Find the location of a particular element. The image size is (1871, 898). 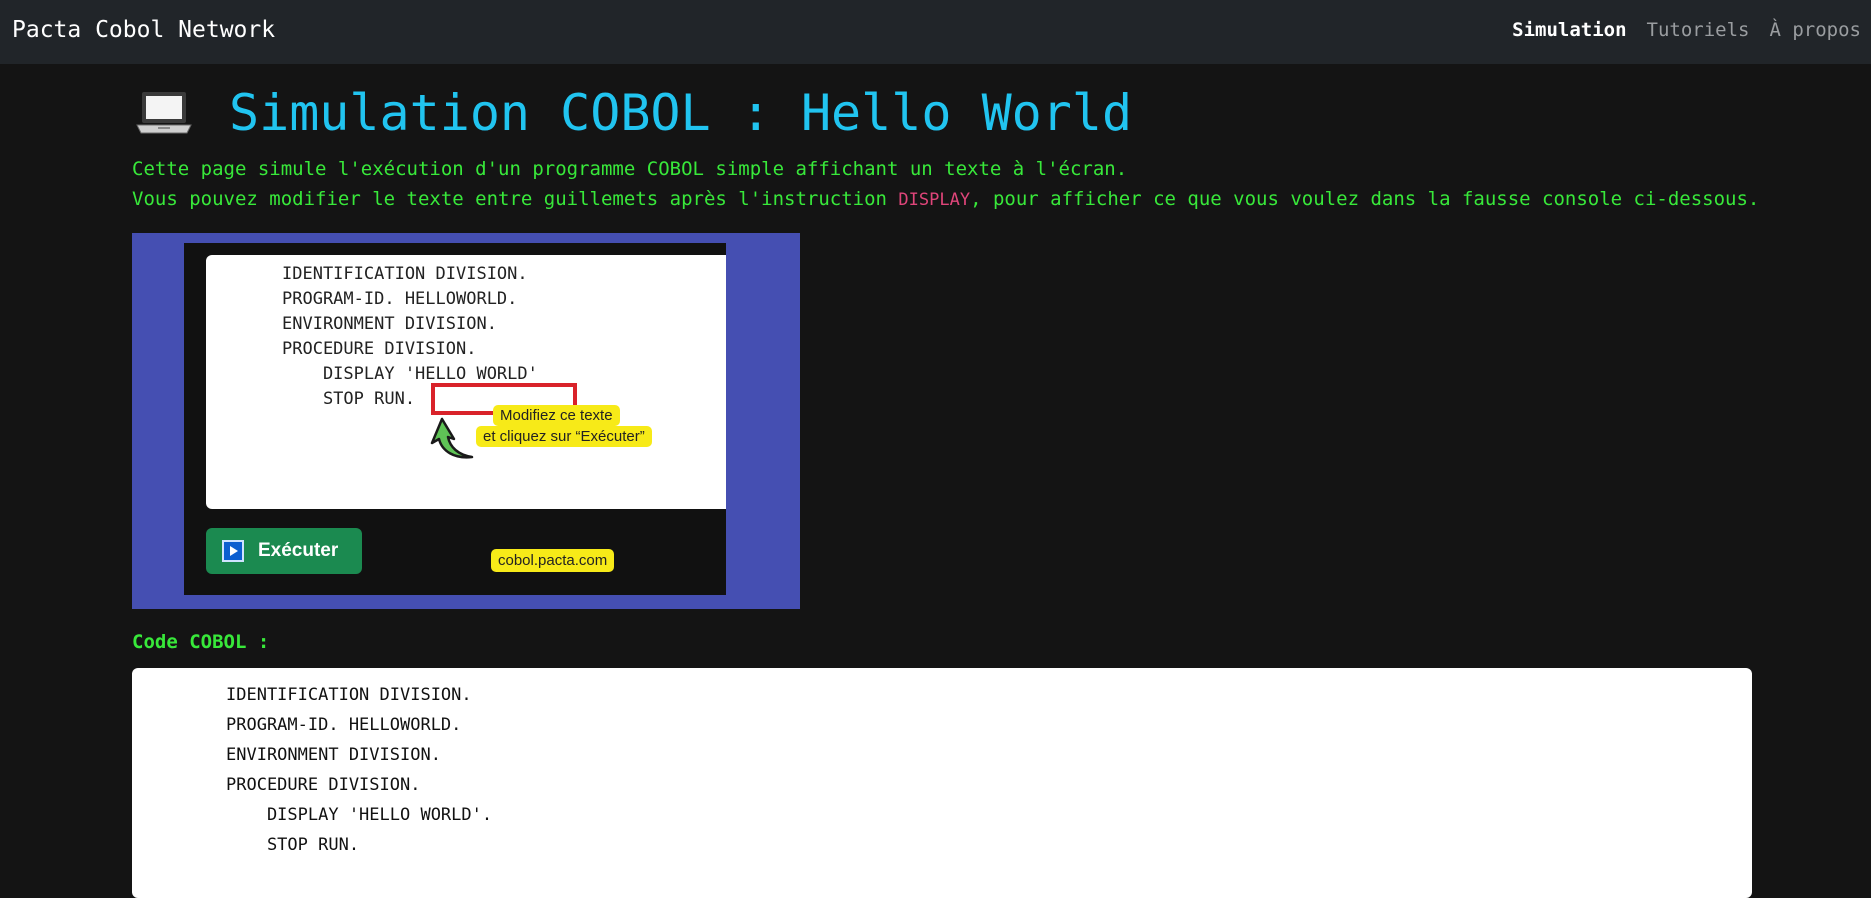

callout-line-2: et cliquez sur “Exécuter” is located at coordinates (564, 436).